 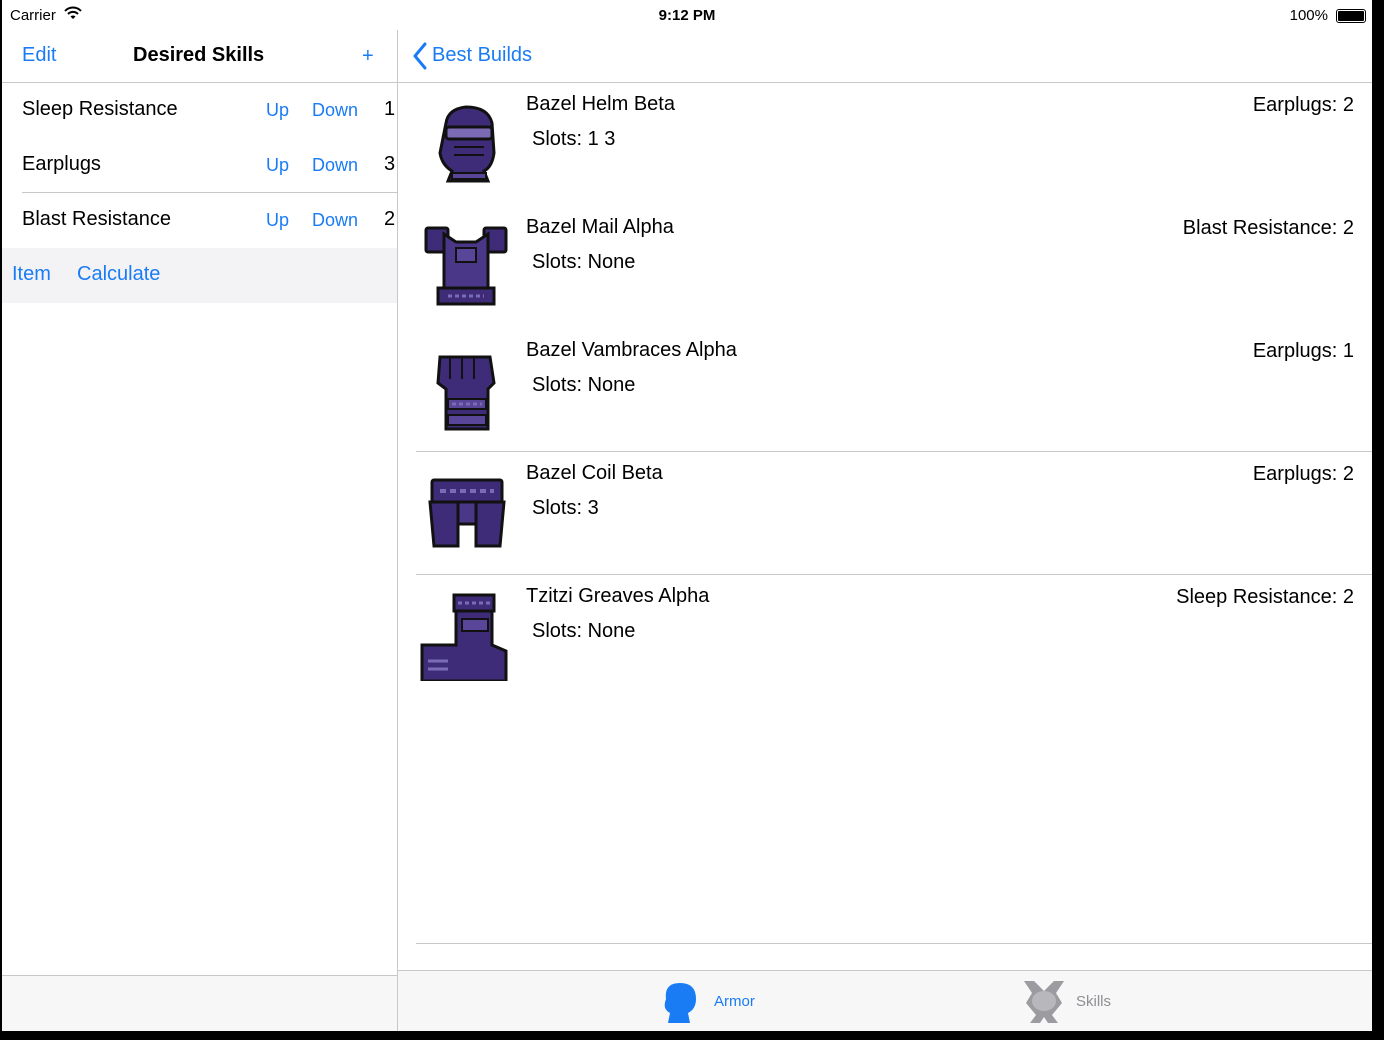 What do you see at coordinates (678, 1004) in the screenshot?
I see `armor-head-icon` at bounding box center [678, 1004].